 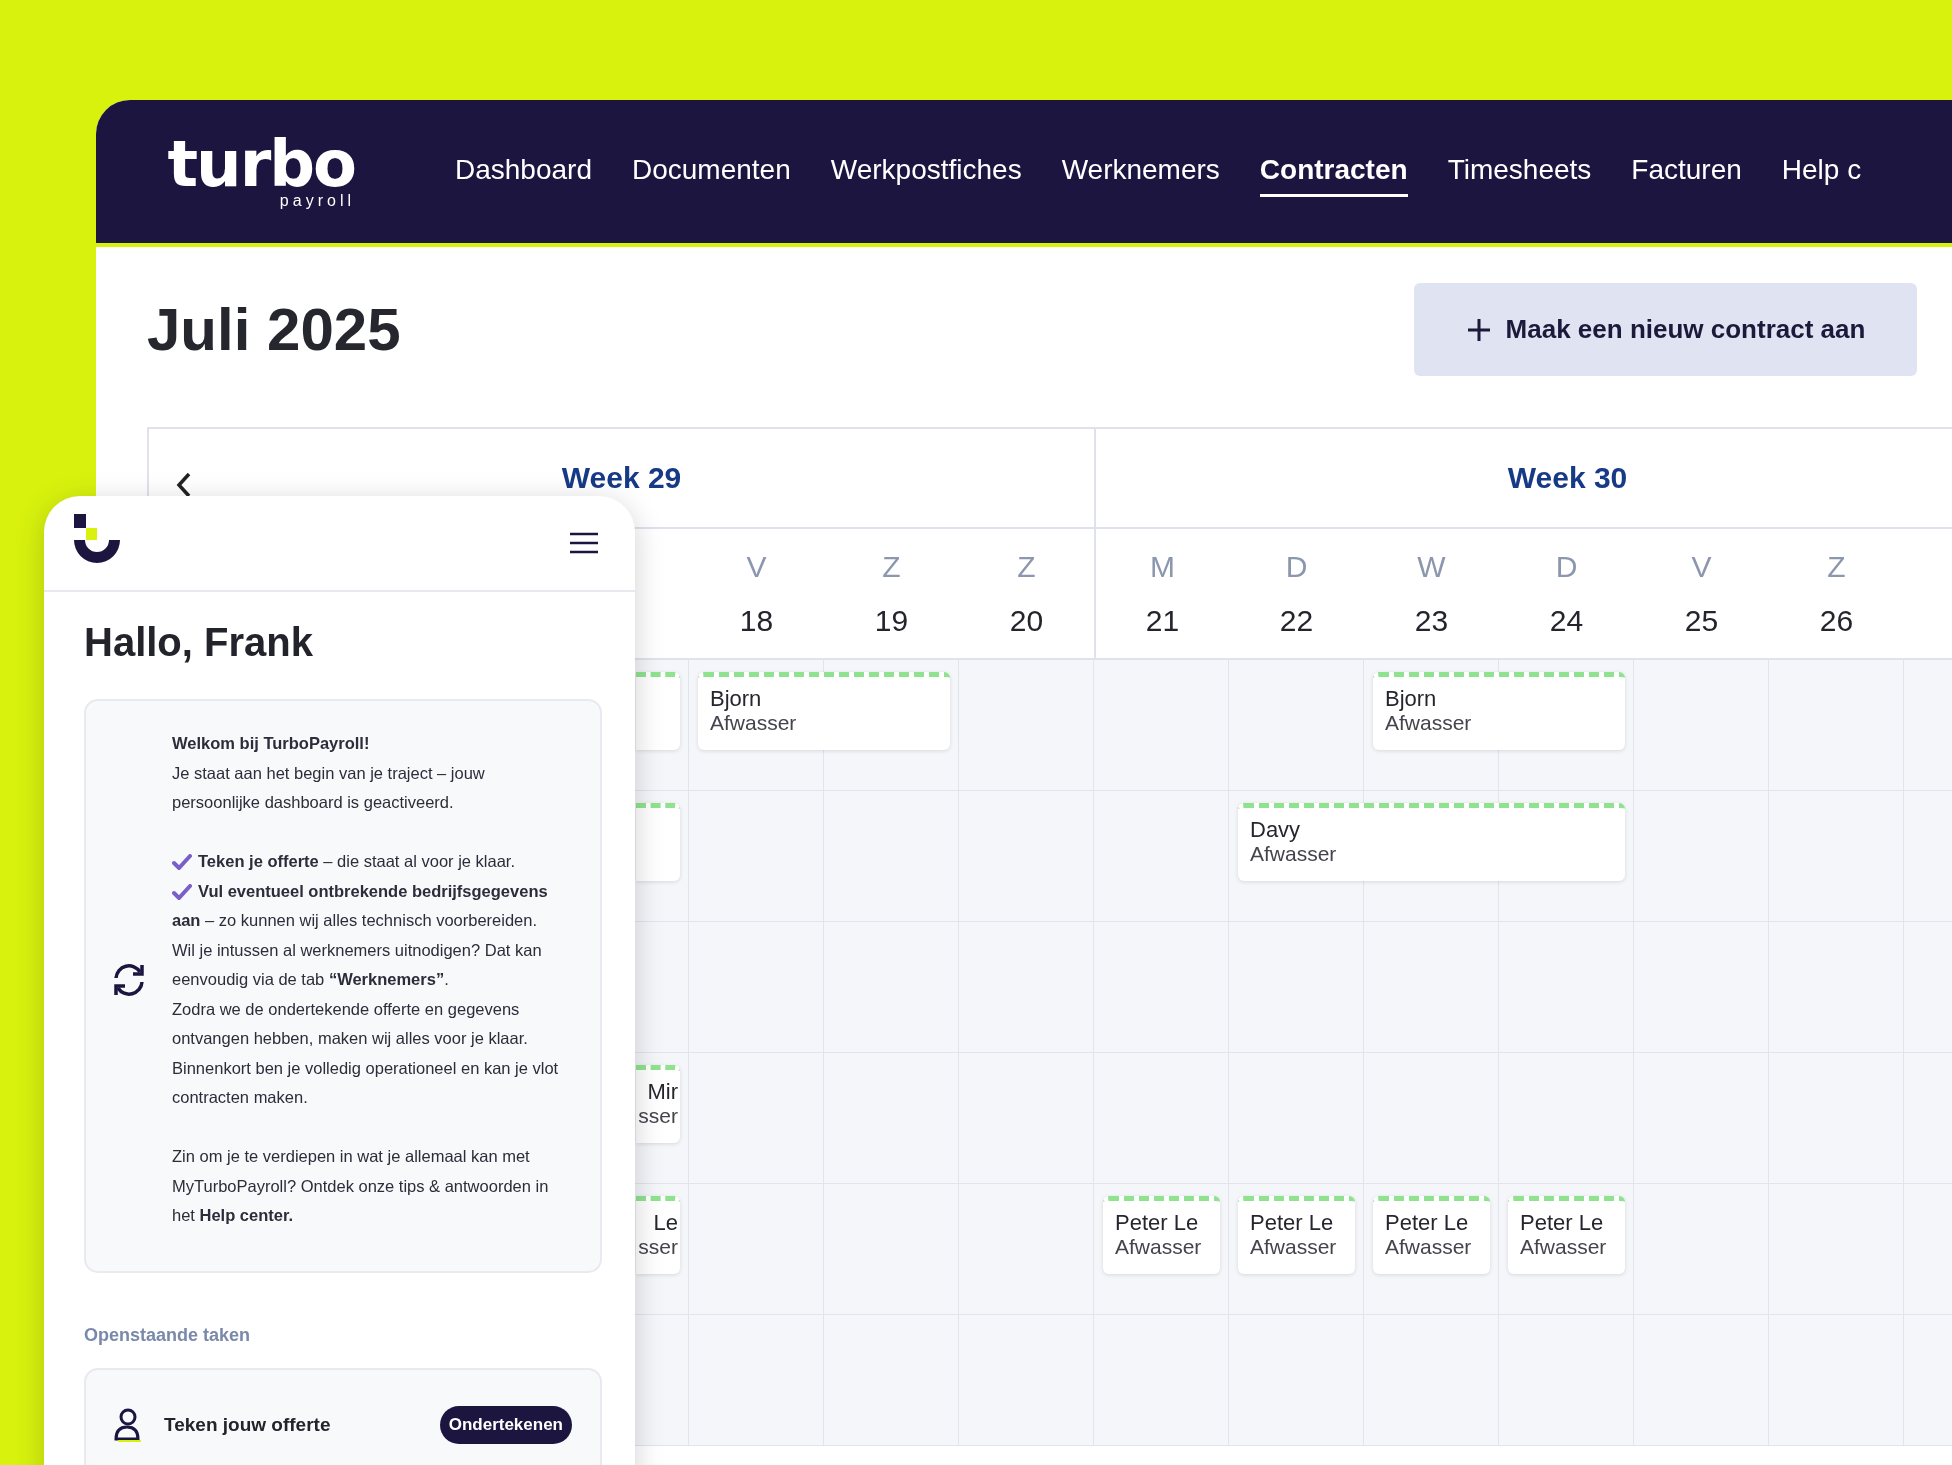 What do you see at coordinates (329, 787) in the screenshot?
I see `welcome-text: Je staat aan het begin van je traject – jouw persoonlijke dashboard is geactiveerd.` at bounding box center [329, 787].